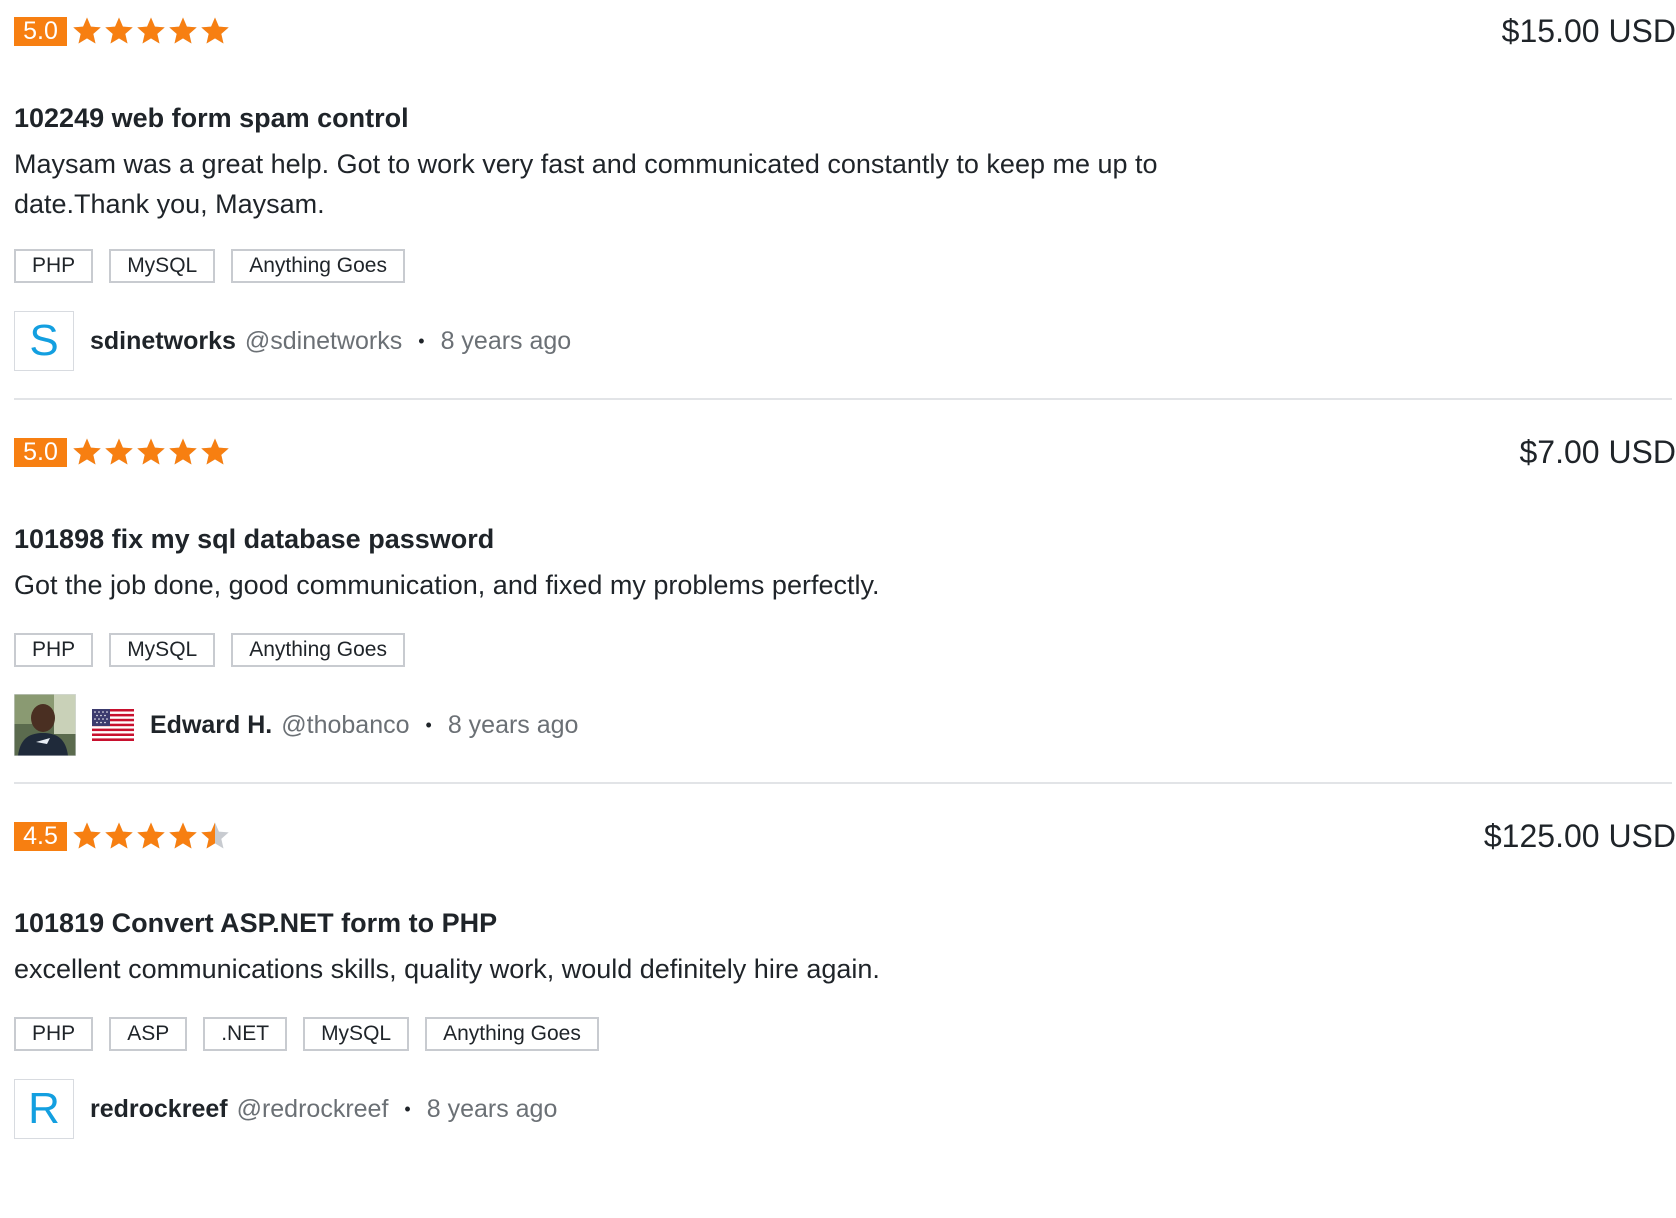 This screenshot has height=1218, width=1676. I want to click on reviewer-handle: @sdinetworks, so click(323, 341).